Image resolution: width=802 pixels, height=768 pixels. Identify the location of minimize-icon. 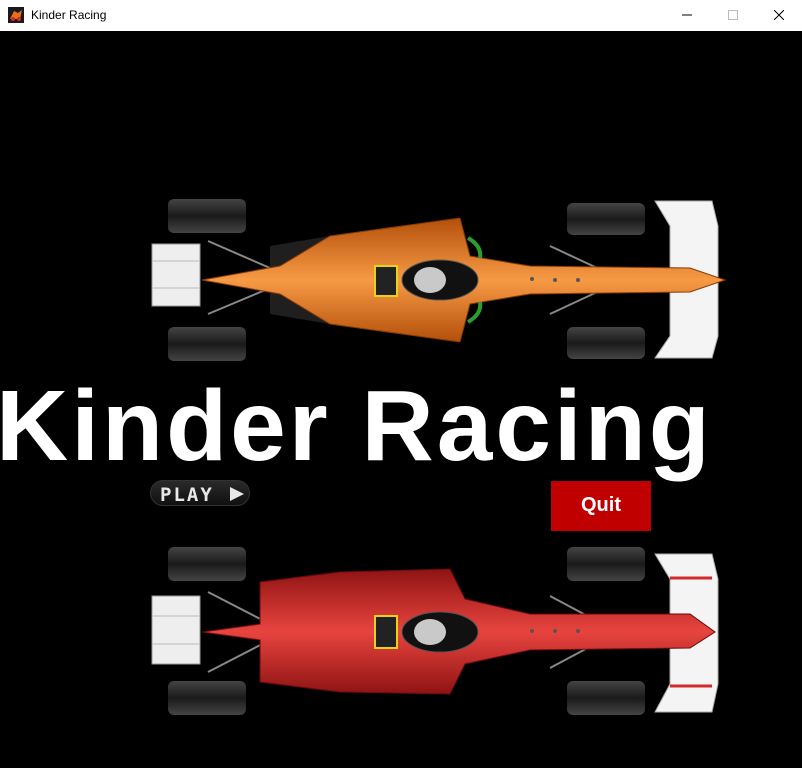
(687, 15).